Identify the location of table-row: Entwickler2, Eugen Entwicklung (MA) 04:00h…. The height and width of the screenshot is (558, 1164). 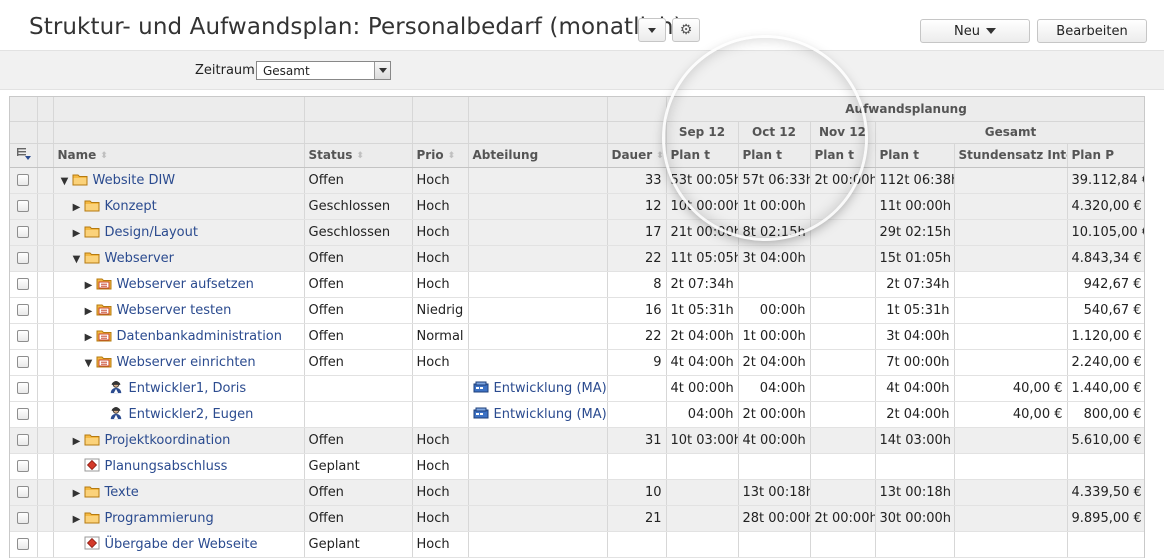
(577, 414).